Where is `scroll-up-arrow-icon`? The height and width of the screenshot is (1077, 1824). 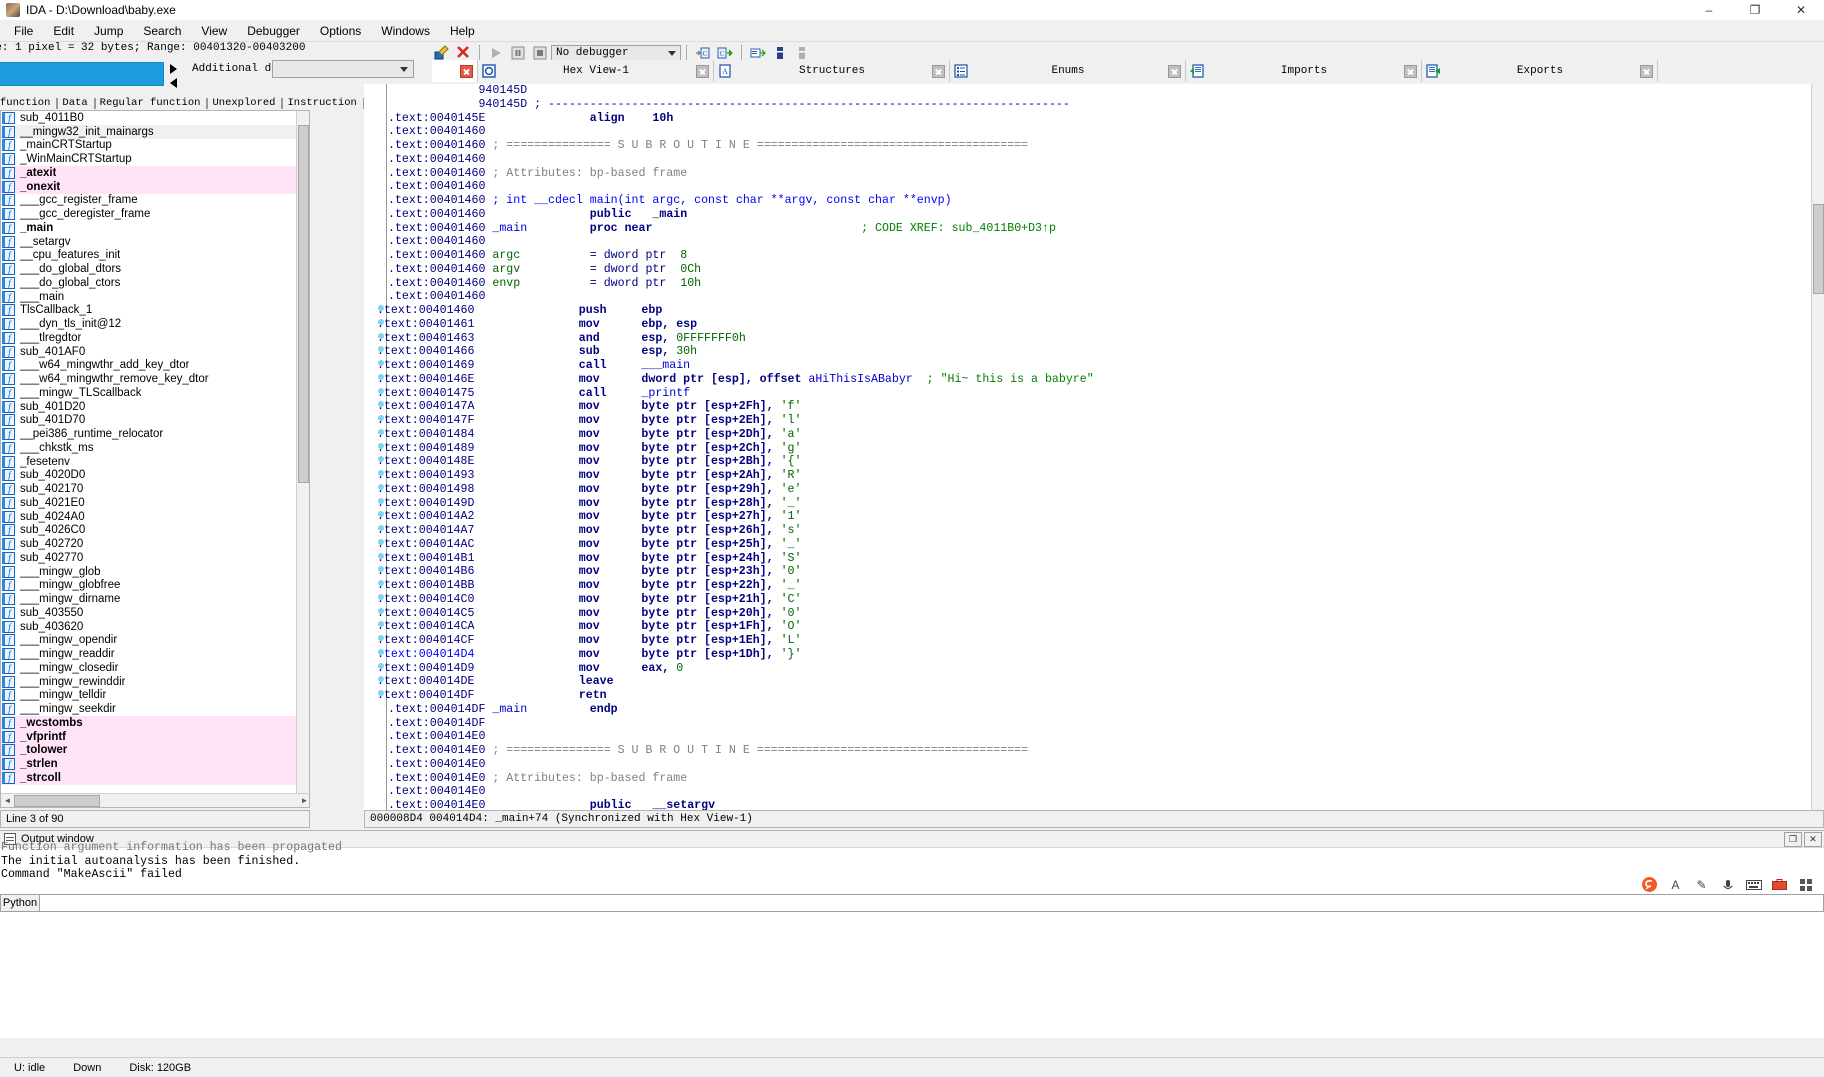 scroll-up-arrow-icon is located at coordinates (303, 117).